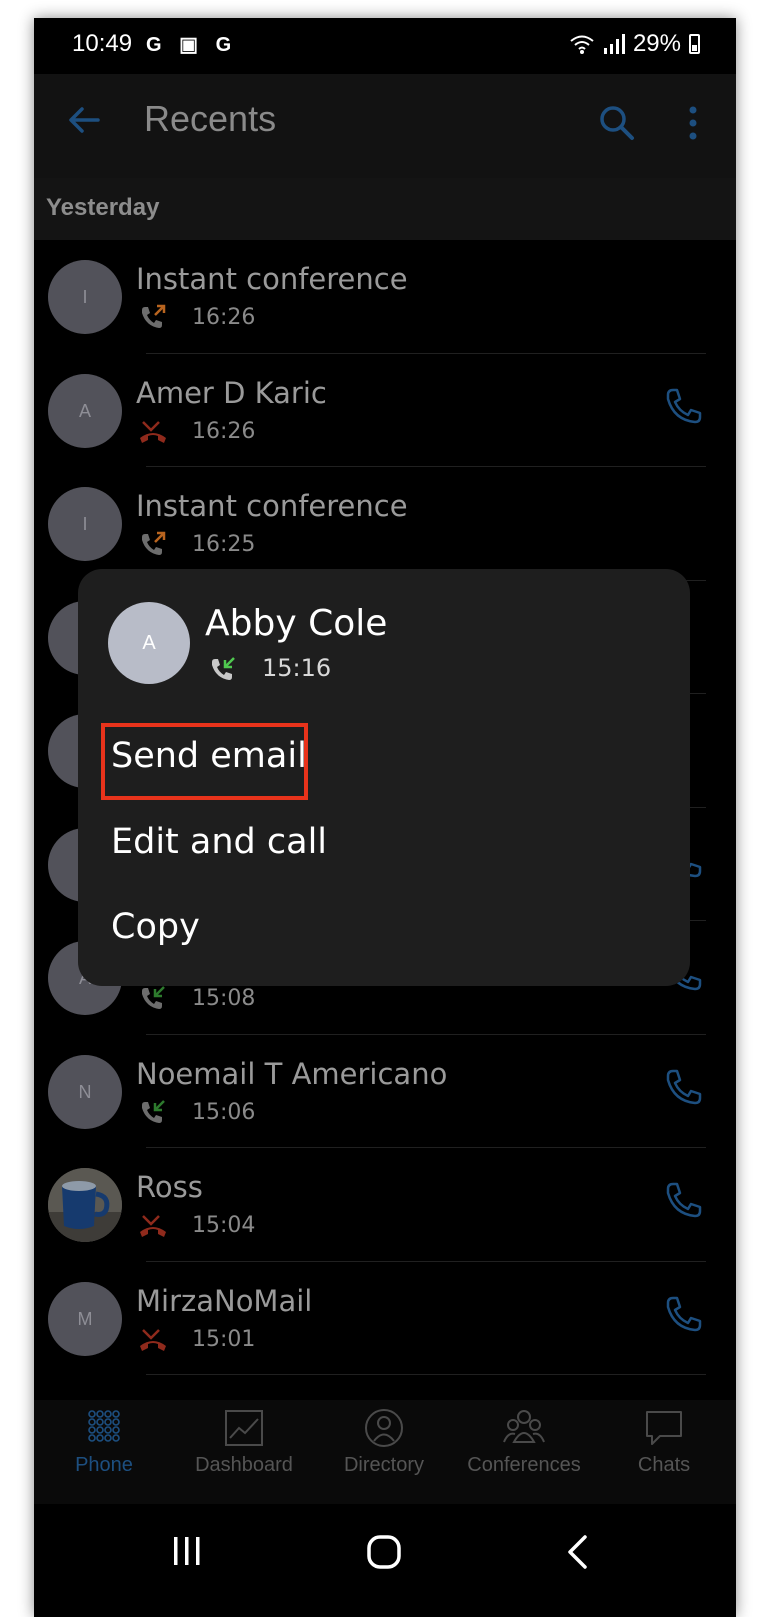  Describe the element at coordinates (224, 1300) in the screenshot. I see `contact-name: MirzaNoMail` at that location.